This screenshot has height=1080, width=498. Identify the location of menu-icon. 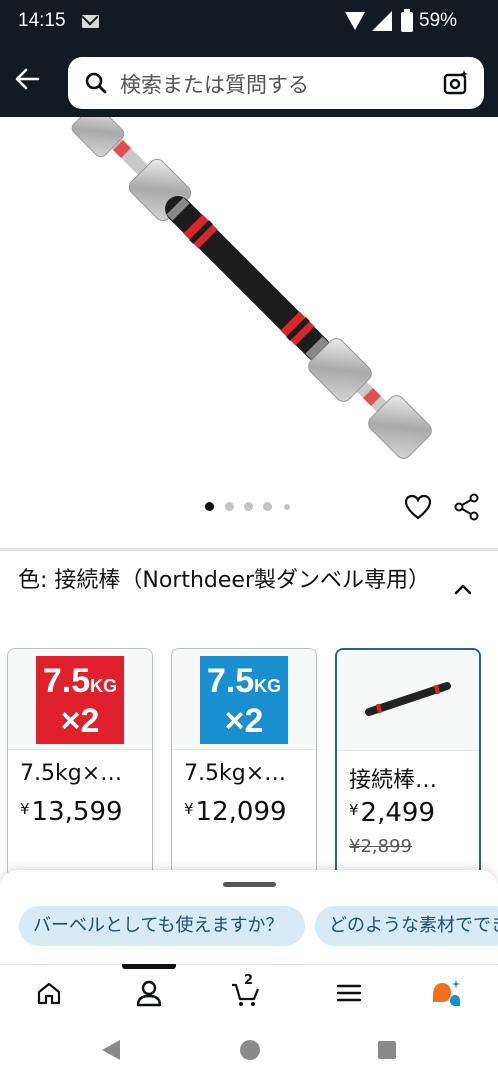
(349, 993).